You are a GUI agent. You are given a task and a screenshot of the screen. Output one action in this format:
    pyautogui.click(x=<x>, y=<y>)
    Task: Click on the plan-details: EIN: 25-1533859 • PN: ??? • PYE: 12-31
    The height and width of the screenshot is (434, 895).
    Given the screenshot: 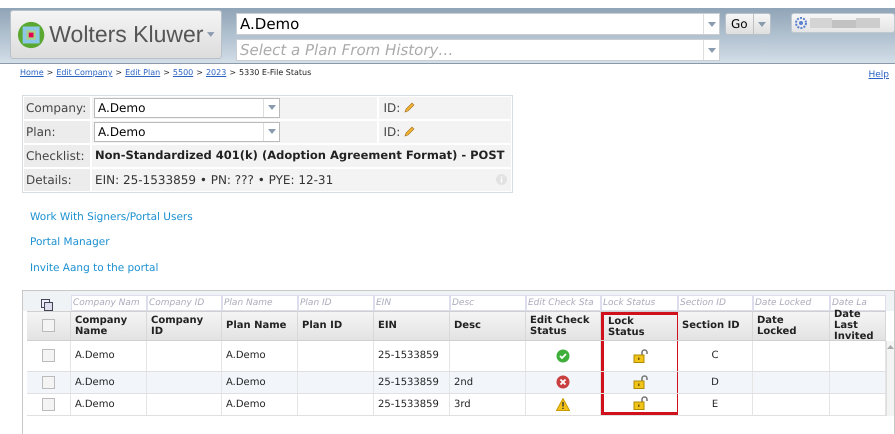 What is the action you would take?
    pyautogui.click(x=214, y=180)
    